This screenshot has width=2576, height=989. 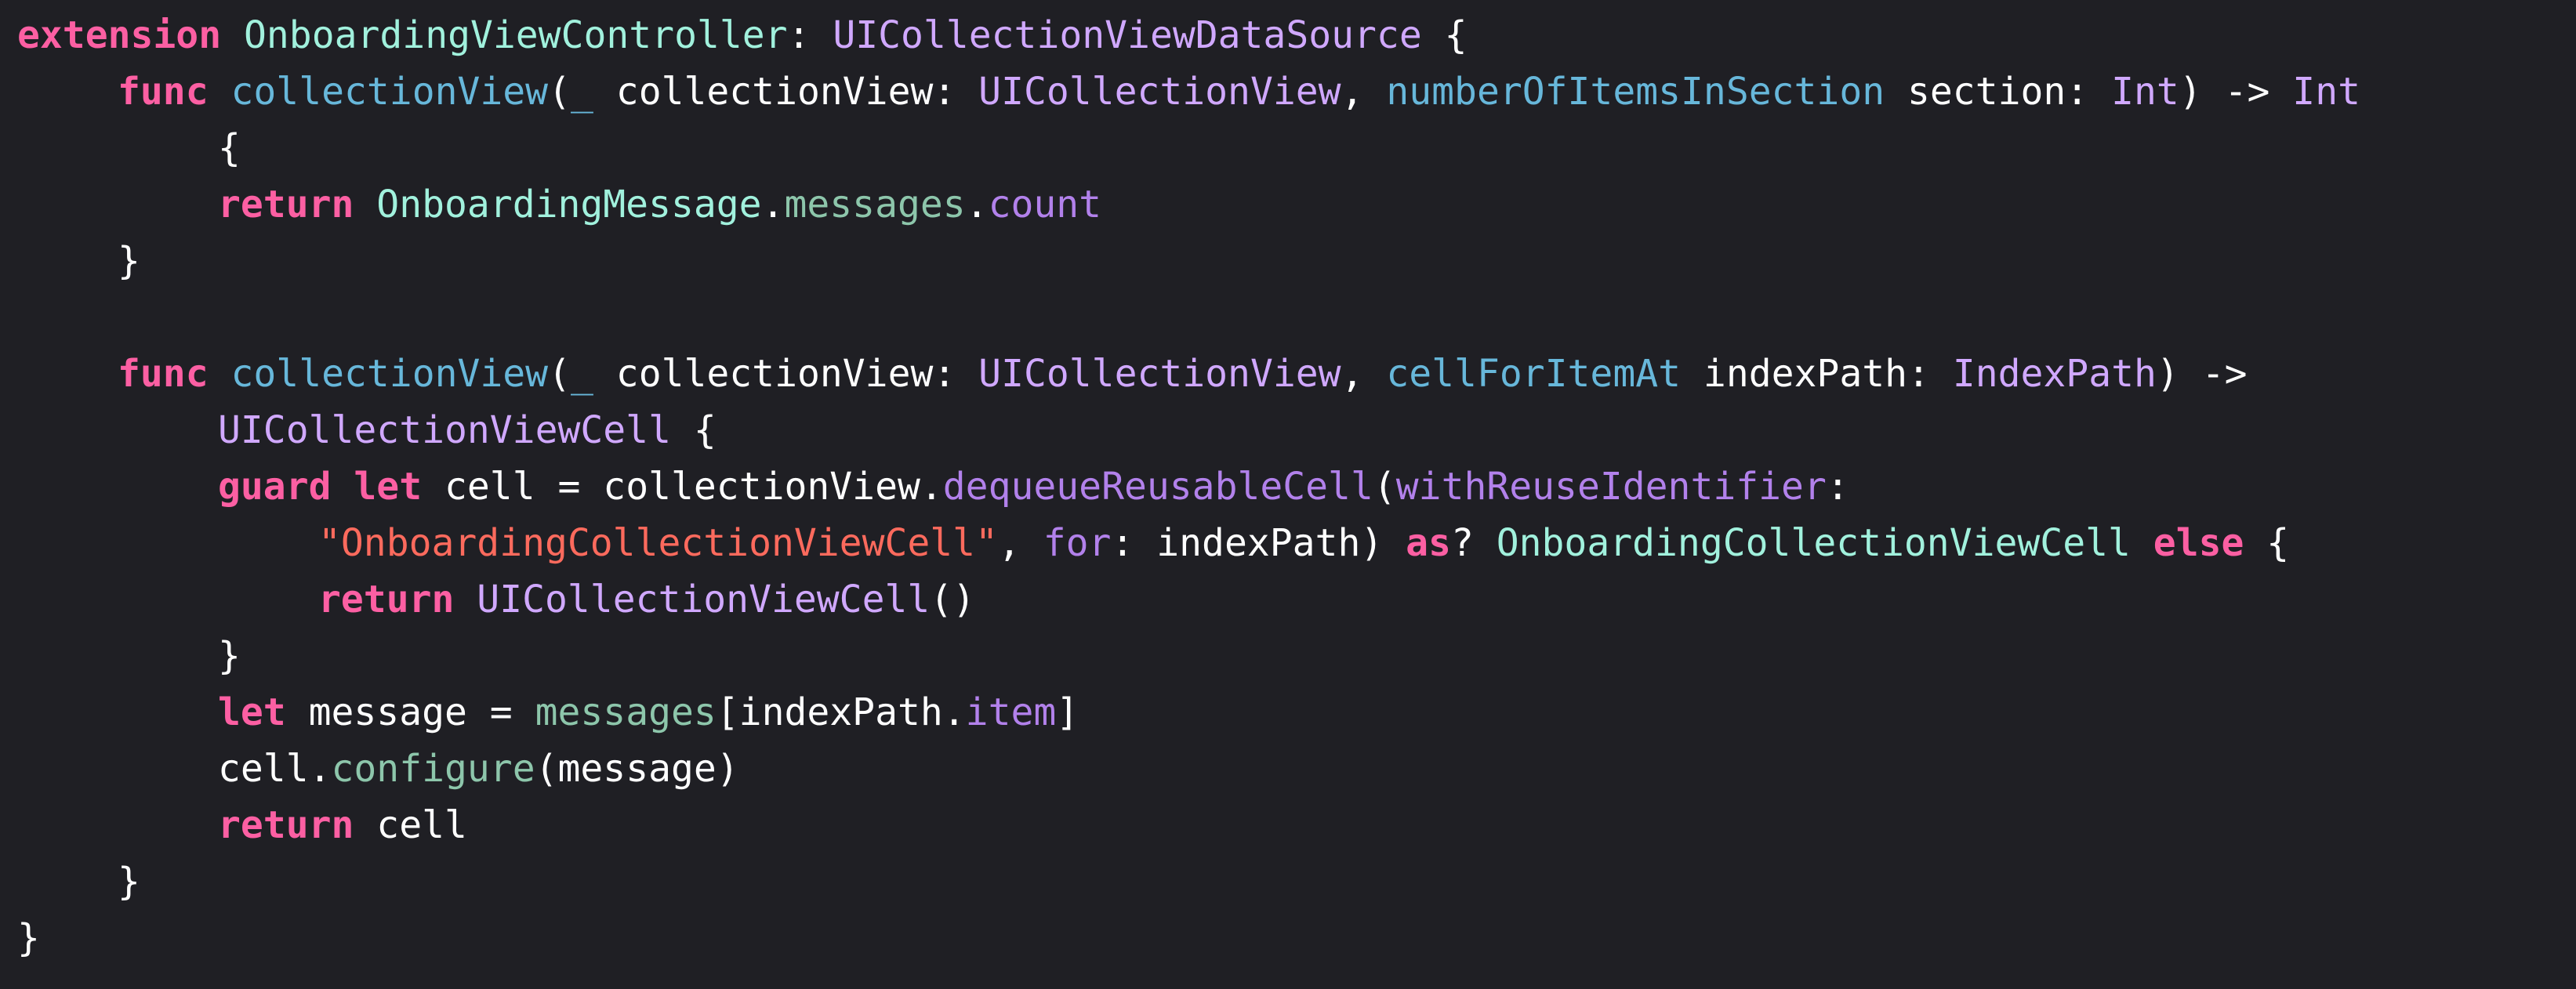 I want to click on code-token-plain: section:, so click(x=1998, y=92).